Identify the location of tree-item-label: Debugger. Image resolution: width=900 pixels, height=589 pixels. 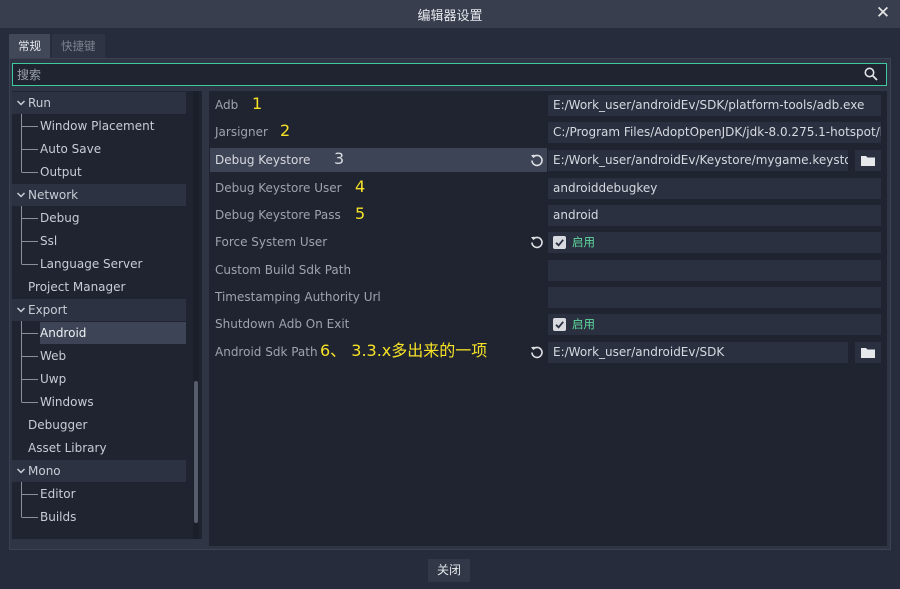
(58, 425).